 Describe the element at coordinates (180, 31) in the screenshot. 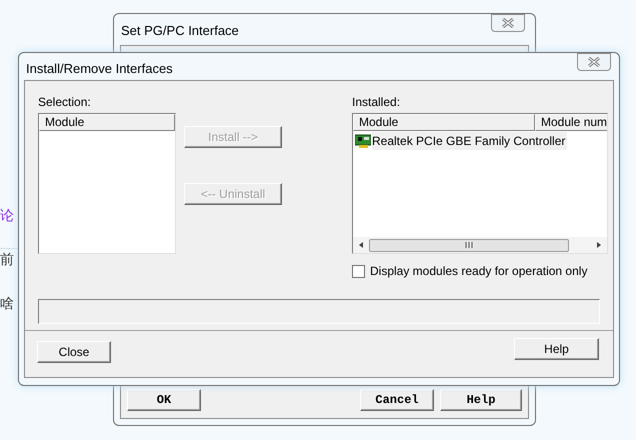

I see `window-title: Set PG/PC Interface` at that location.